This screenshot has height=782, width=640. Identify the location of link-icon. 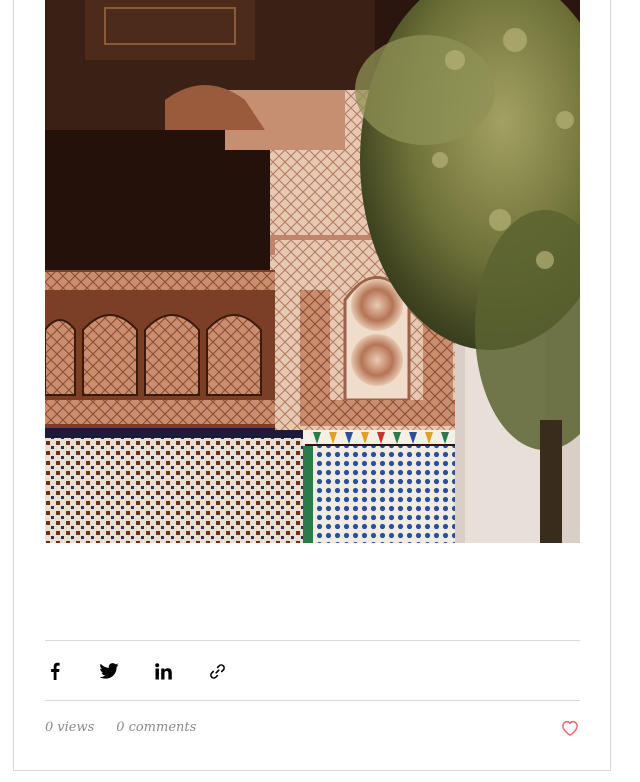
(217, 671).